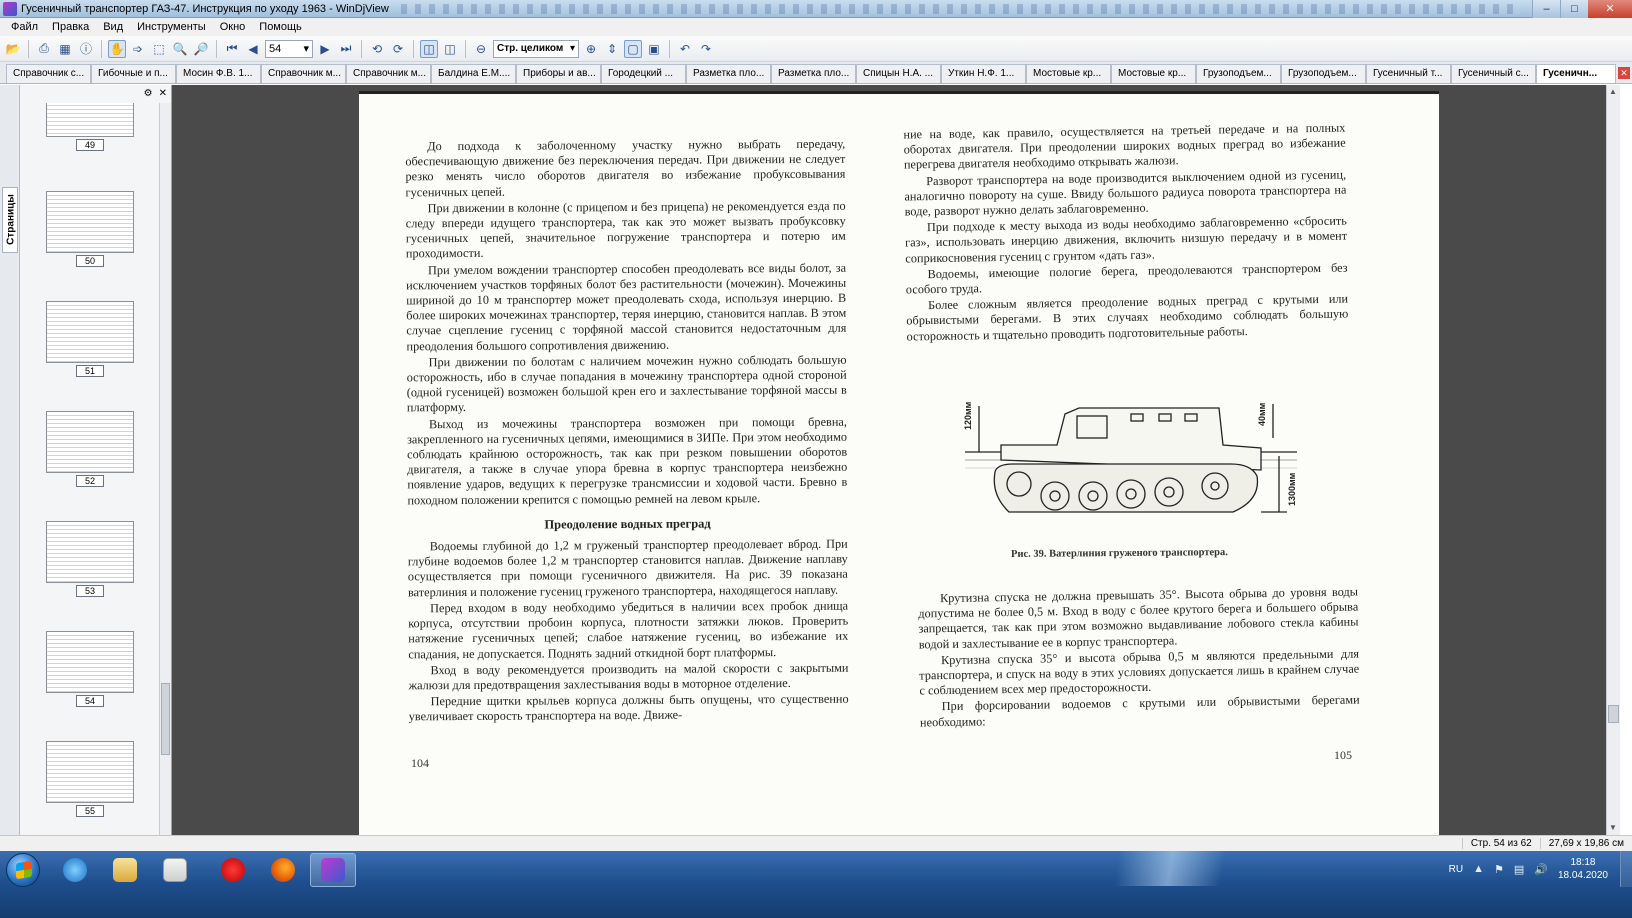 The height and width of the screenshot is (918, 1632). What do you see at coordinates (481, 49) in the screenshot?
I see `zoom-out-icon: ⊖` at bounding box center [481, 49].